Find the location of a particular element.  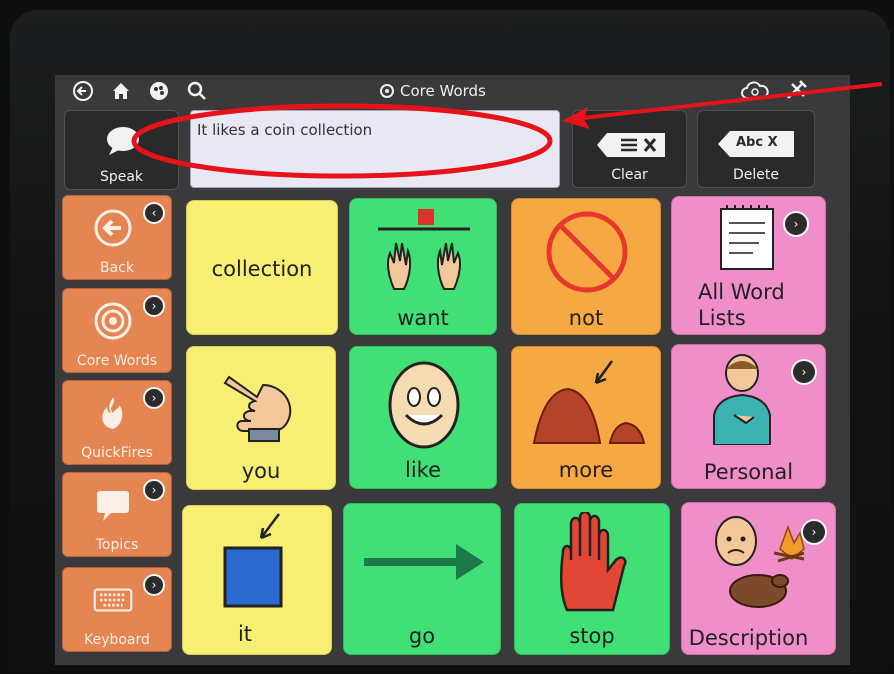

nav-label-quickfires: QuickFires is located at coordinates (117, 453).